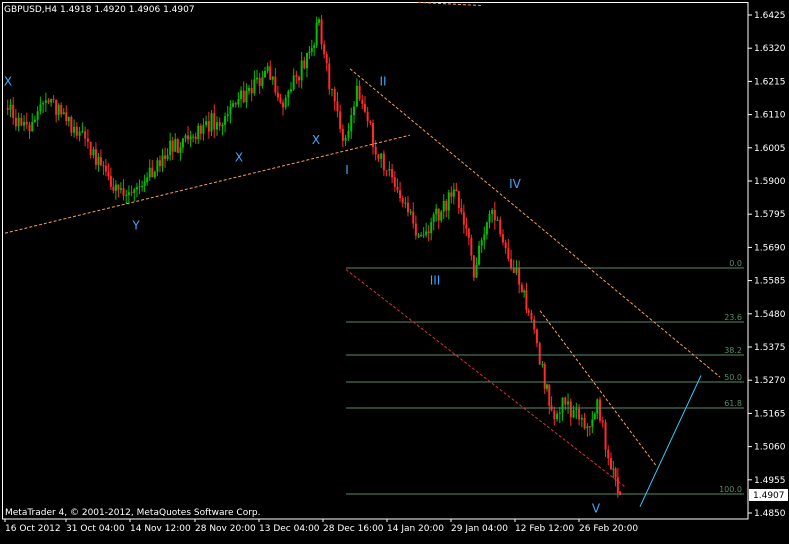  I want to click on y-tick-label: 1.5165, so click(770, 414).